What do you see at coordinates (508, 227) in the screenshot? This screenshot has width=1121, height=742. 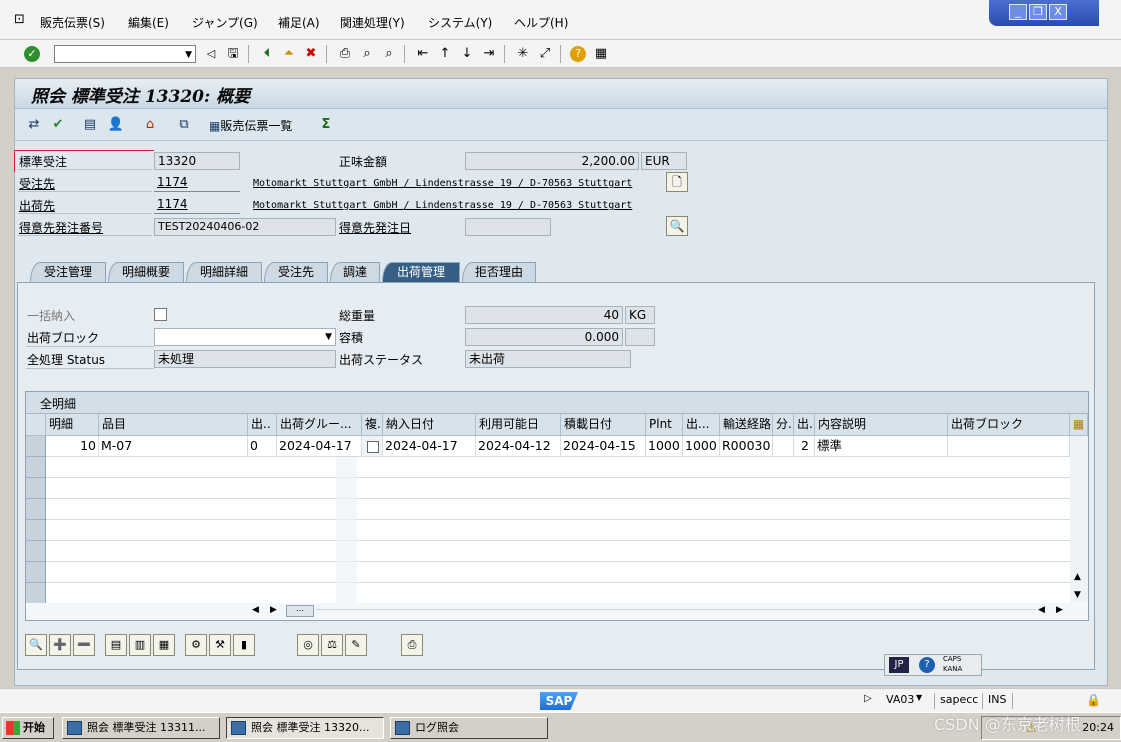 I see `po-date-field` at bounding box center [508, 227].